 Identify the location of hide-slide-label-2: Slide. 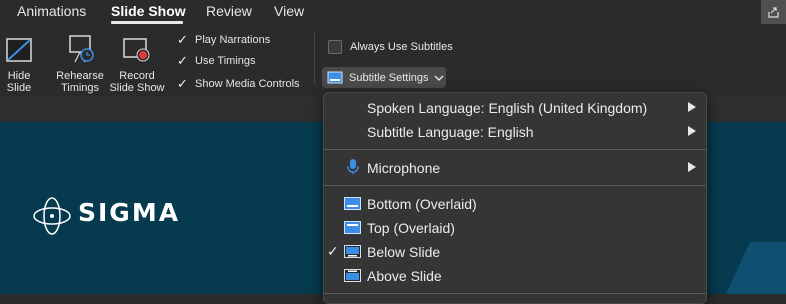
(19, 88).